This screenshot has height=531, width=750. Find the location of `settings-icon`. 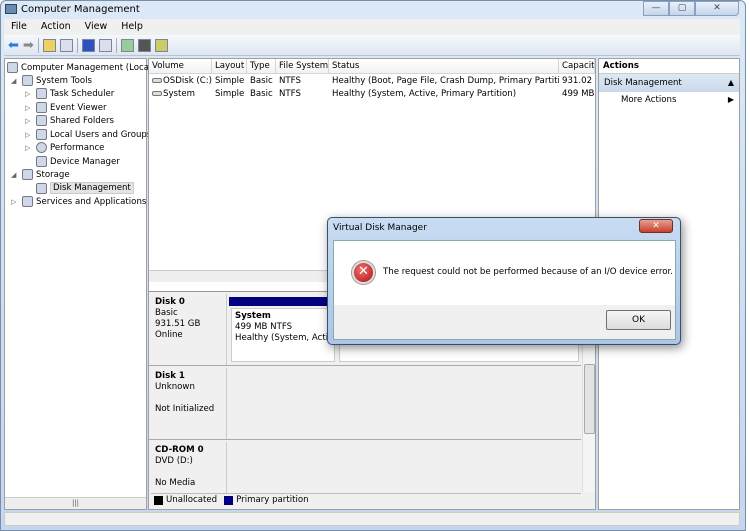

settings-icon is located at coordinates (161, 45).